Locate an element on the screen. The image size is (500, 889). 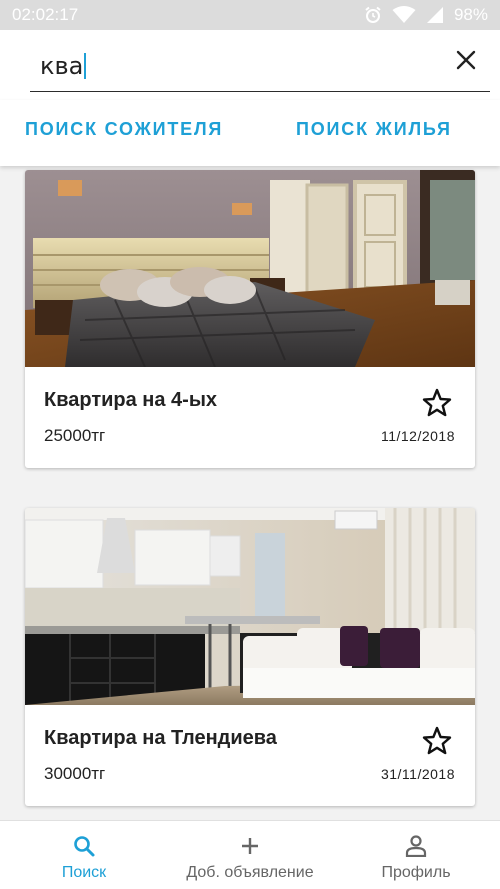
nav-profile-label: Профиль is located at coordinates (416, 872).